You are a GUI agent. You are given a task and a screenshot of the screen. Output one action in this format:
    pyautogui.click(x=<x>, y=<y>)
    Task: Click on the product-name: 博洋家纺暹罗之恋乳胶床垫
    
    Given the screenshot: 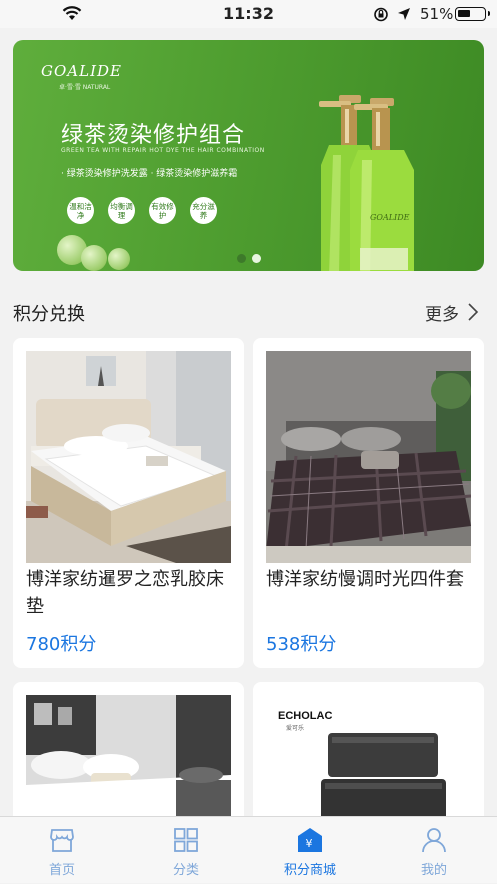 What is the action you would take?
    pyautogui.click(x=131, y=593)
    